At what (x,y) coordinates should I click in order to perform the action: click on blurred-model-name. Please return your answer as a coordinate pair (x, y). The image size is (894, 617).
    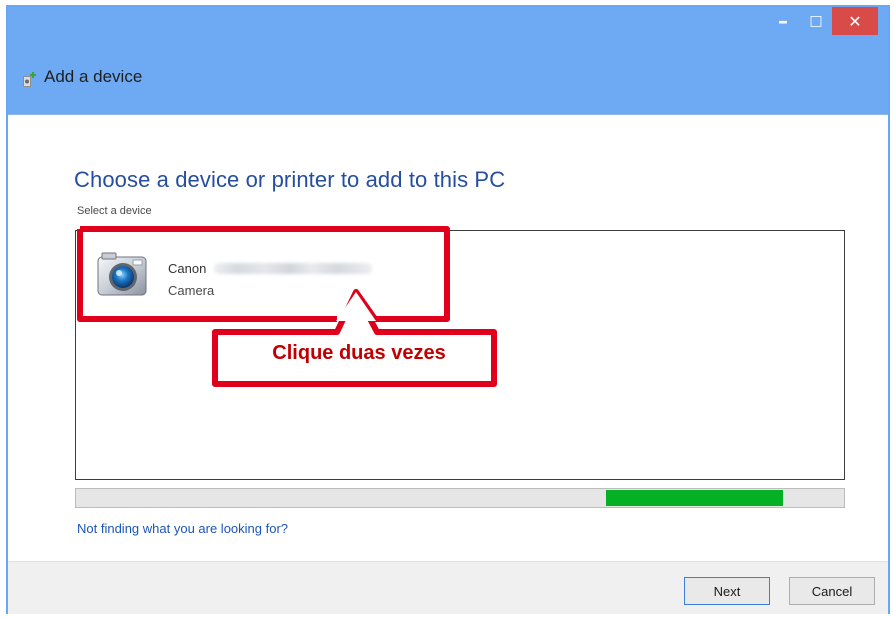
    Looking at the image, I should click on (293, 268).